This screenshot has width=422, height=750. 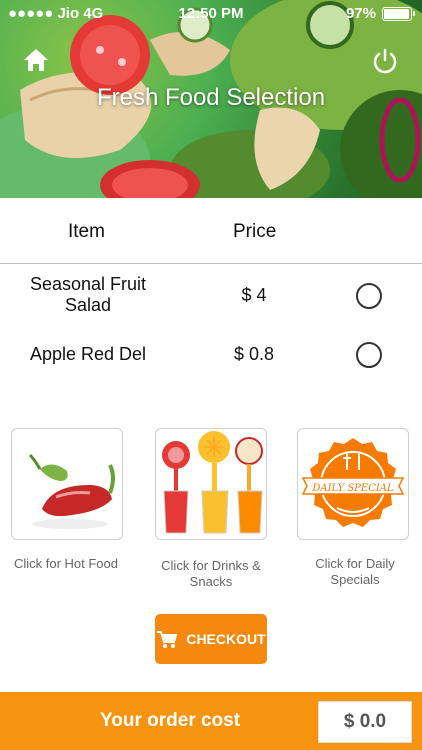 I want to click on daily-special-badge-icon: DAILY SPECIAL, so click(x=353, y=482).